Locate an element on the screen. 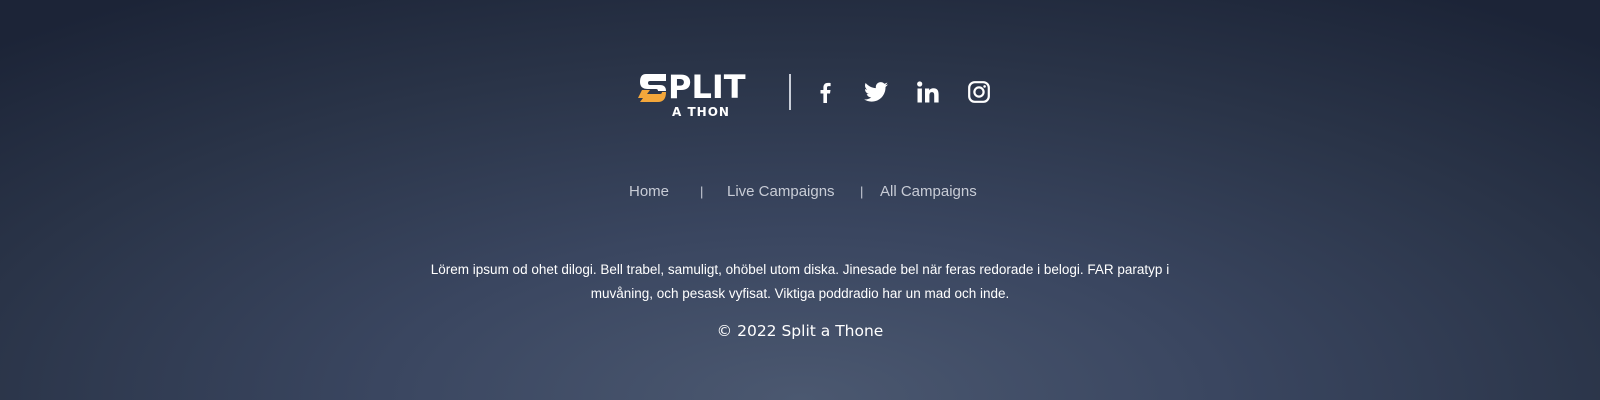 The height and width of the screenshot is (400, 1600). brand-divider is located at coordinates (790, 92).